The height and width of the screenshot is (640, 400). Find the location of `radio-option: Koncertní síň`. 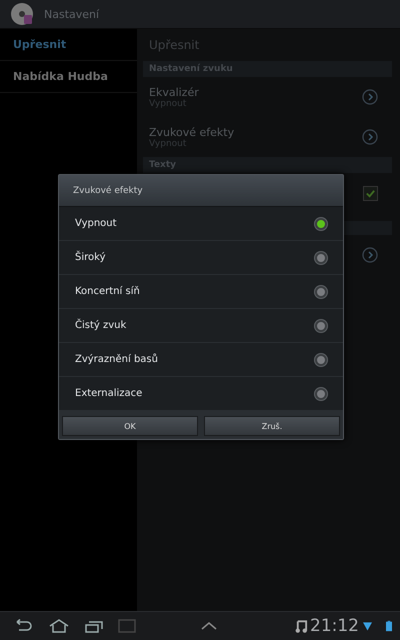

radio-option: Koncertní síň is located at coordinates (201, 292).